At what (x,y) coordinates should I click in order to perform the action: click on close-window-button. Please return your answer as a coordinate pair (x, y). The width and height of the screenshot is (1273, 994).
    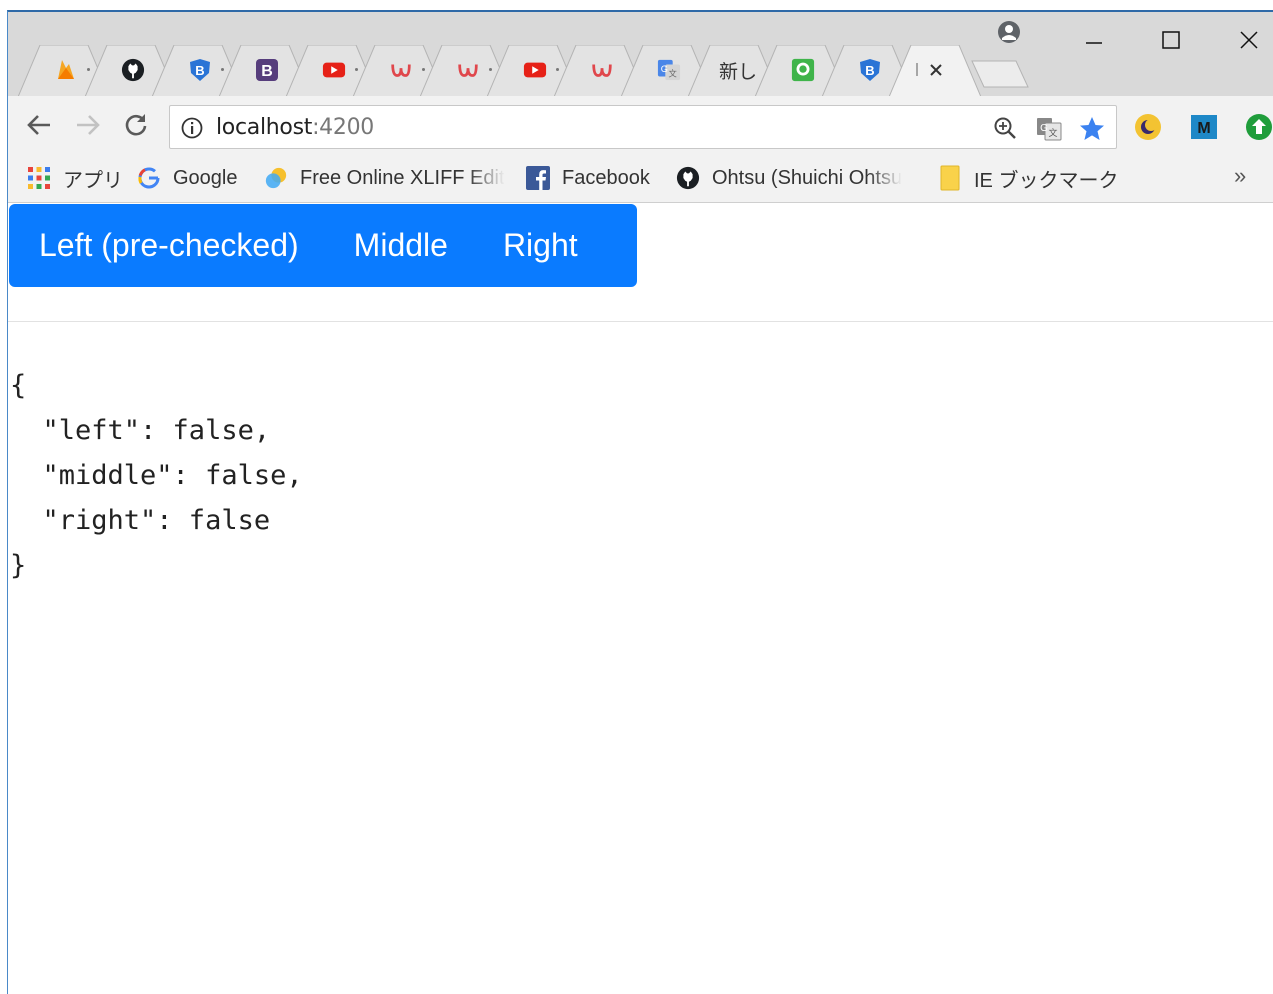
    Looking at the image, I should click on (1249, 40).